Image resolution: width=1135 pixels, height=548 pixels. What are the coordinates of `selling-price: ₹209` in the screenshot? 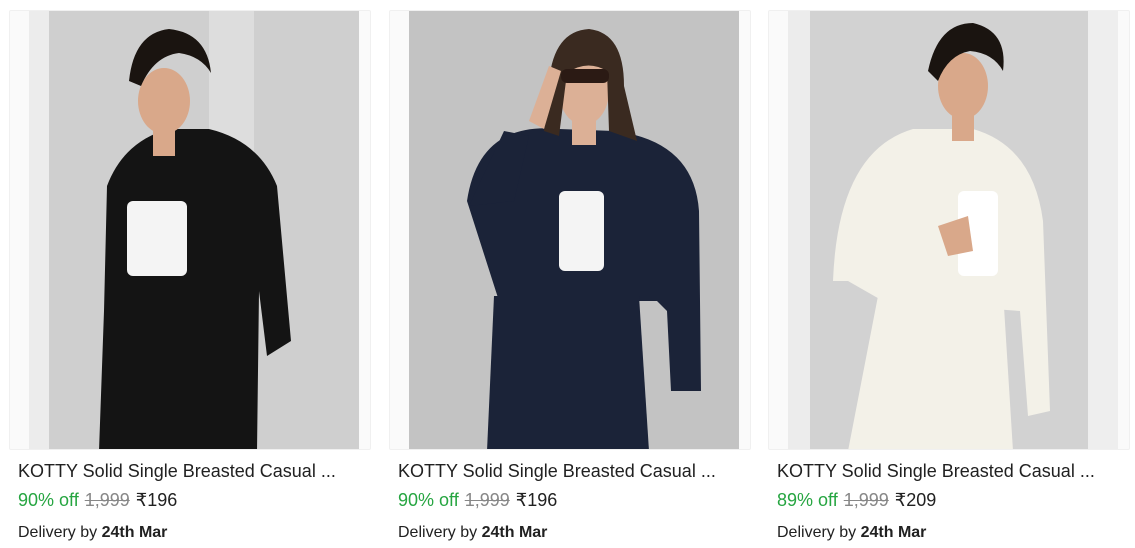 It's located at (915, 500).